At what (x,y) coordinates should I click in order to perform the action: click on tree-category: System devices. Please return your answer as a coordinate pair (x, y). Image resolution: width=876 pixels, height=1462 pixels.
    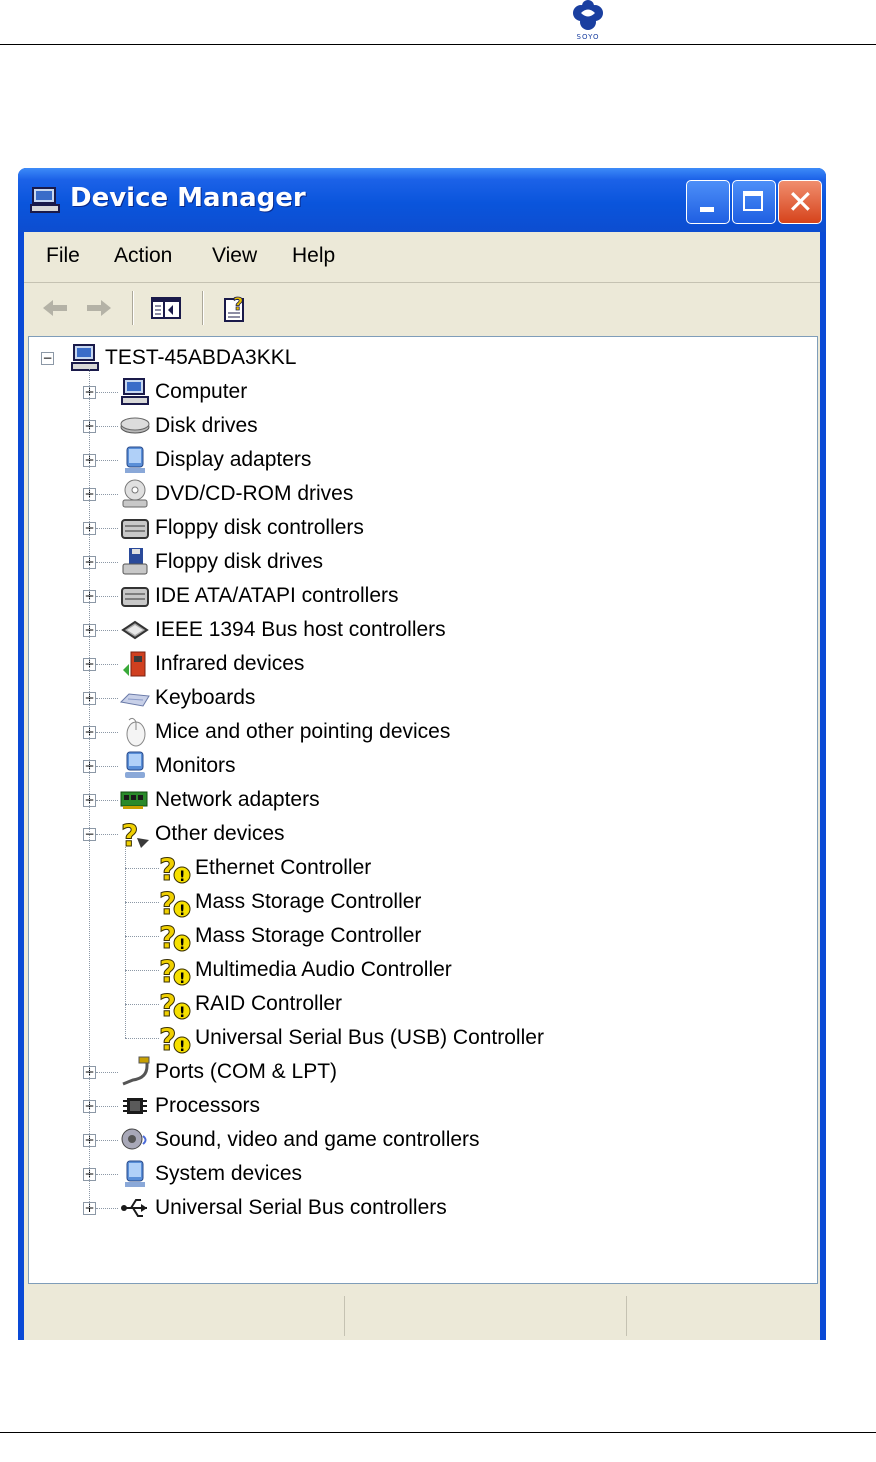
    Looking at the image, I should click on (210, 1174).